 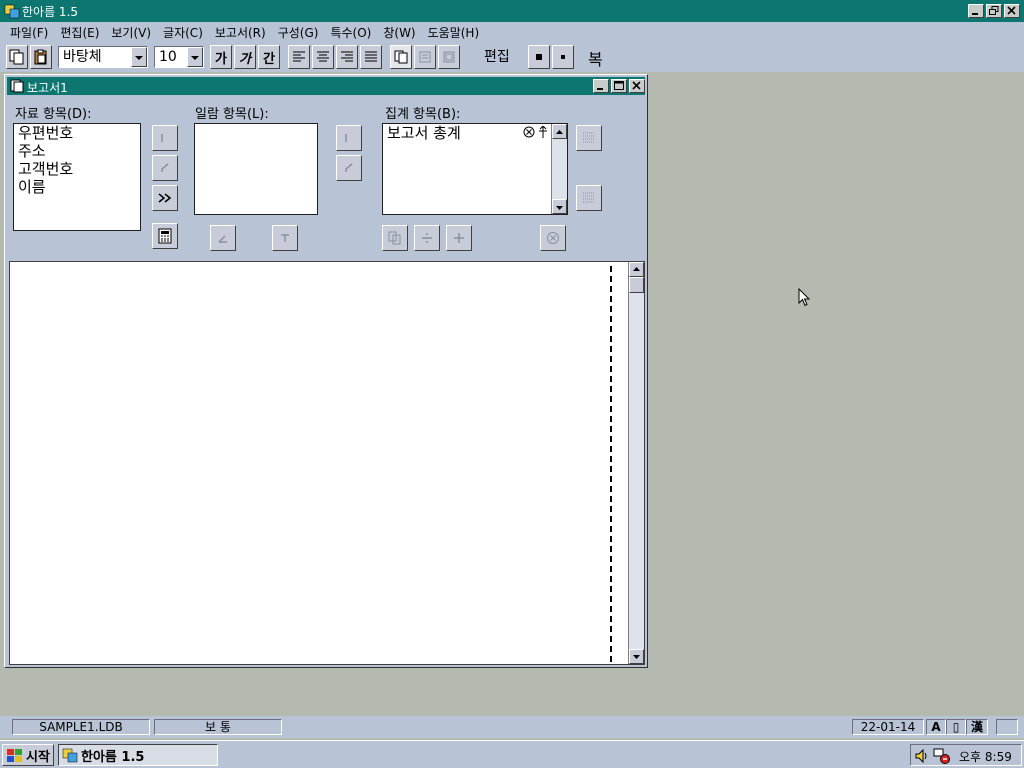 I want to click on data-items-list: 우편번호 주소 고객번호 이름, so click(x=77, y=177).